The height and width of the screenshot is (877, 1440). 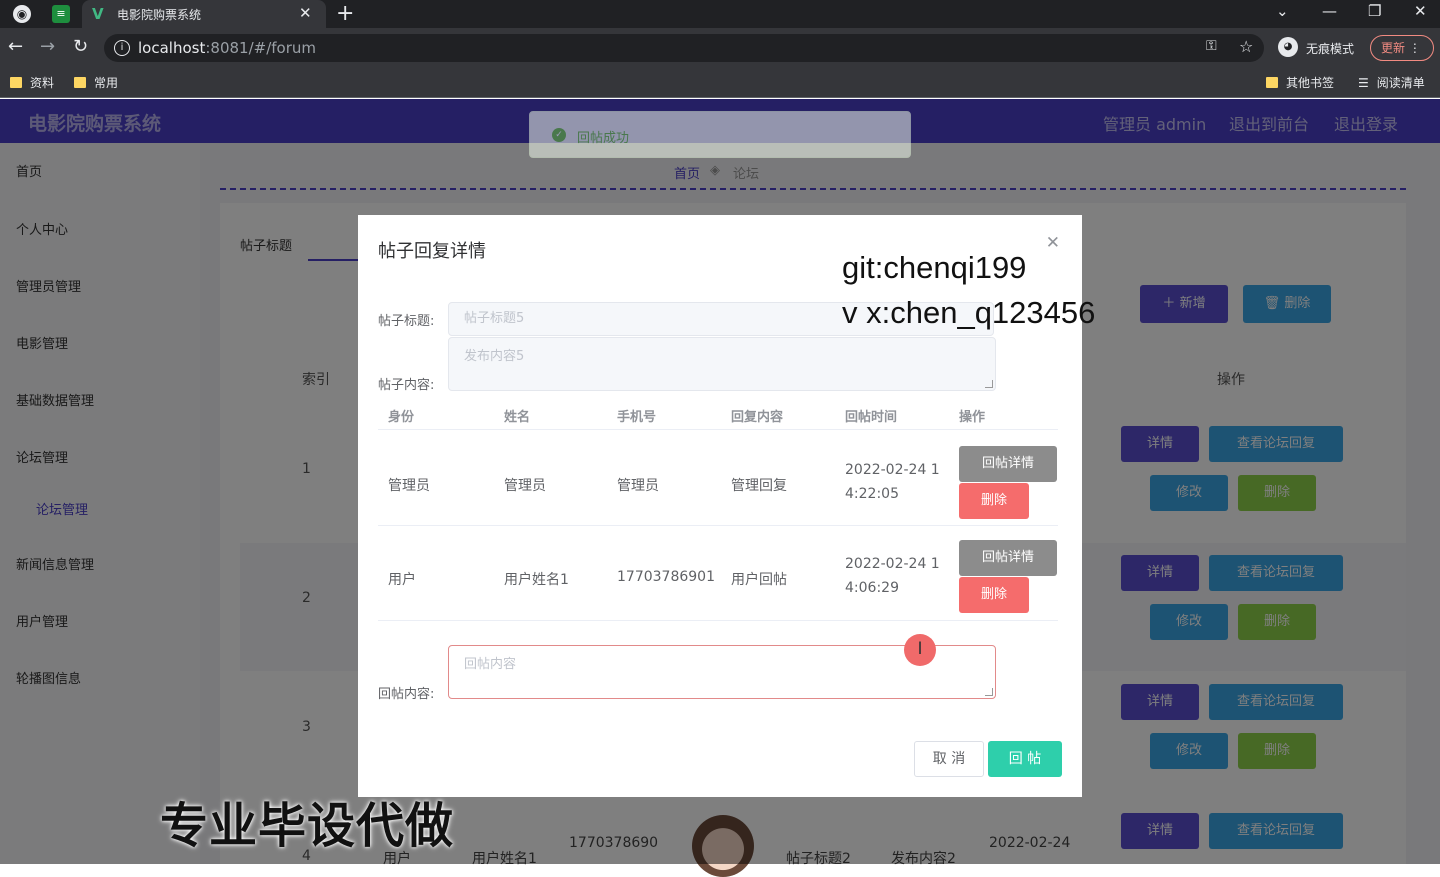 What do you see at coordinates (1400, 83) in the screenshot?
I see `reading-list-label: 阅读清单` at bounding box center [1400, 83].